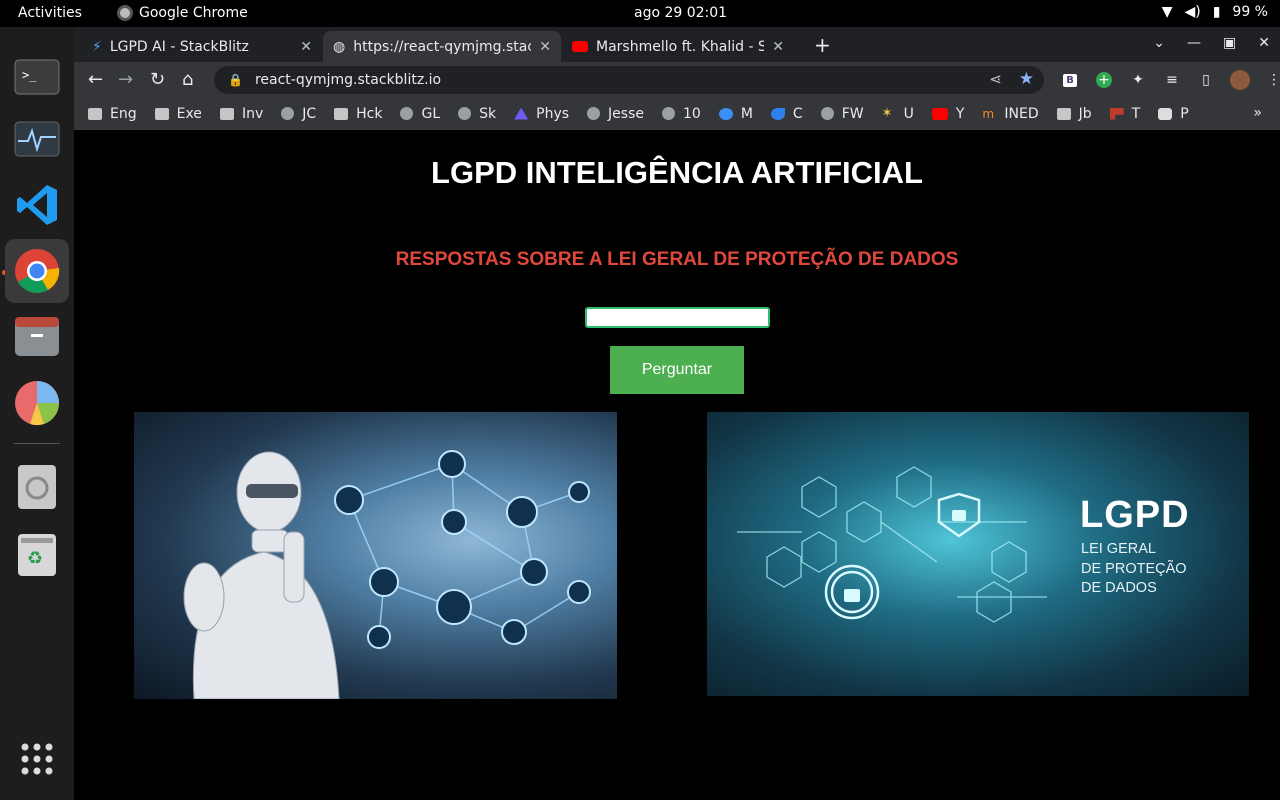  Describe the element at coordinates (37, 205) in the screenshot. I see `dock-vscode` at that location.